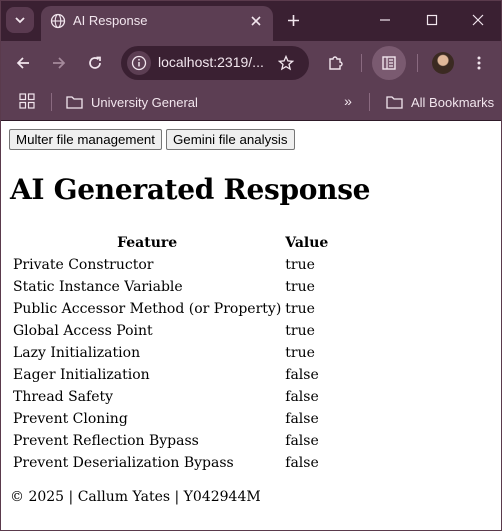  I want to click on plus-icon, so click(293, 20).